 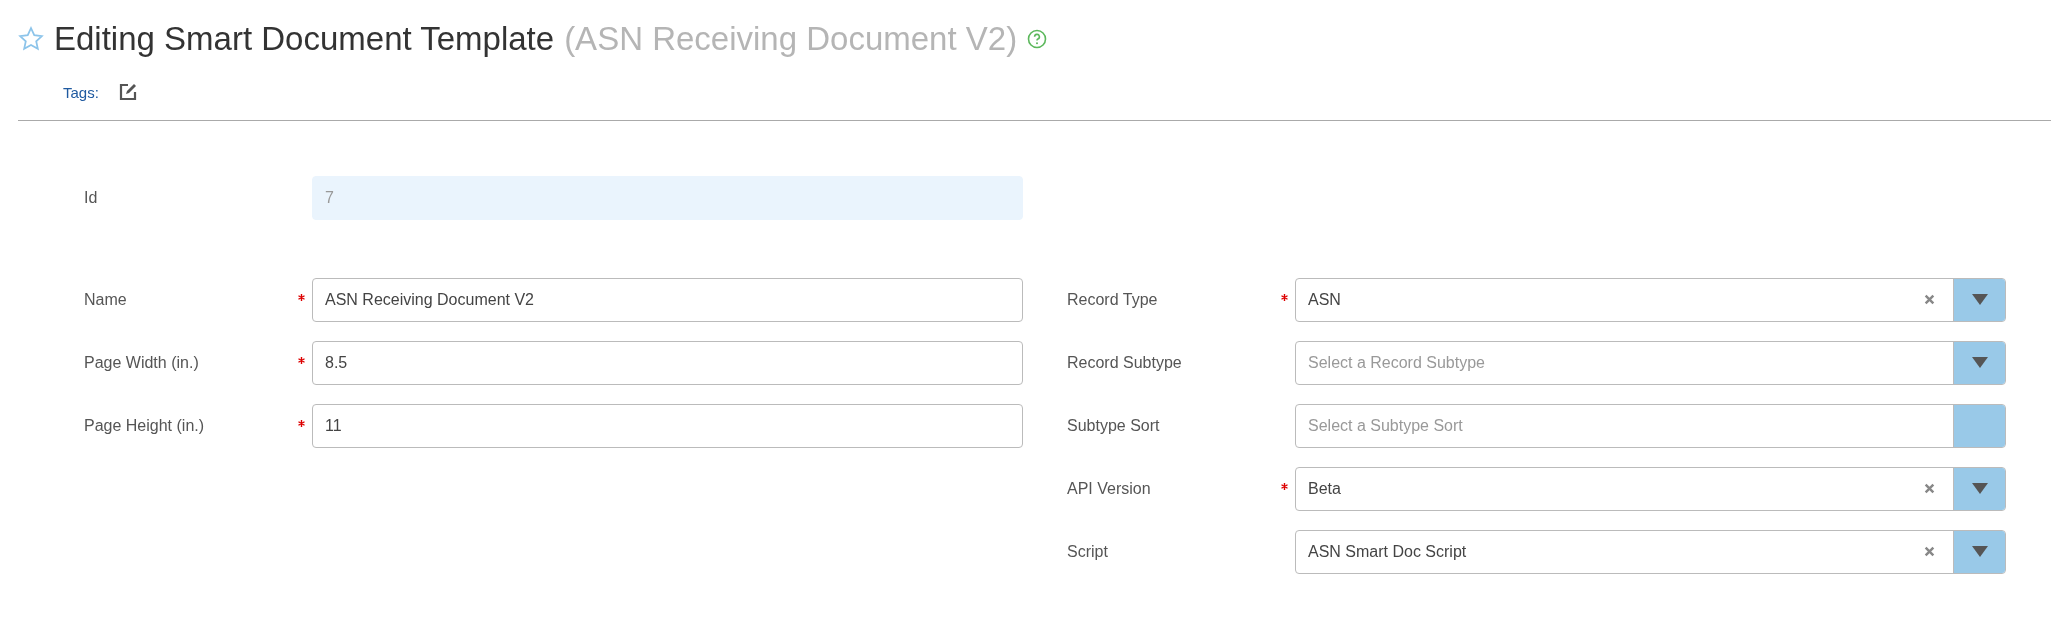 I want to click on select-field: ASN, so click(x=1650, y=299).